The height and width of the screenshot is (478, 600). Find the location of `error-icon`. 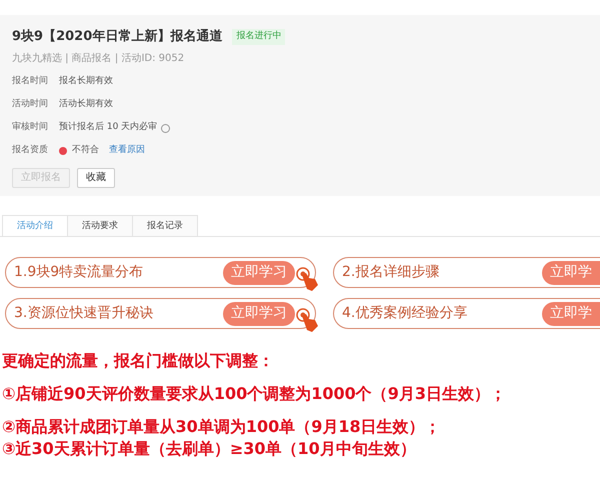

error-icon is located at coordinates (63, 151).